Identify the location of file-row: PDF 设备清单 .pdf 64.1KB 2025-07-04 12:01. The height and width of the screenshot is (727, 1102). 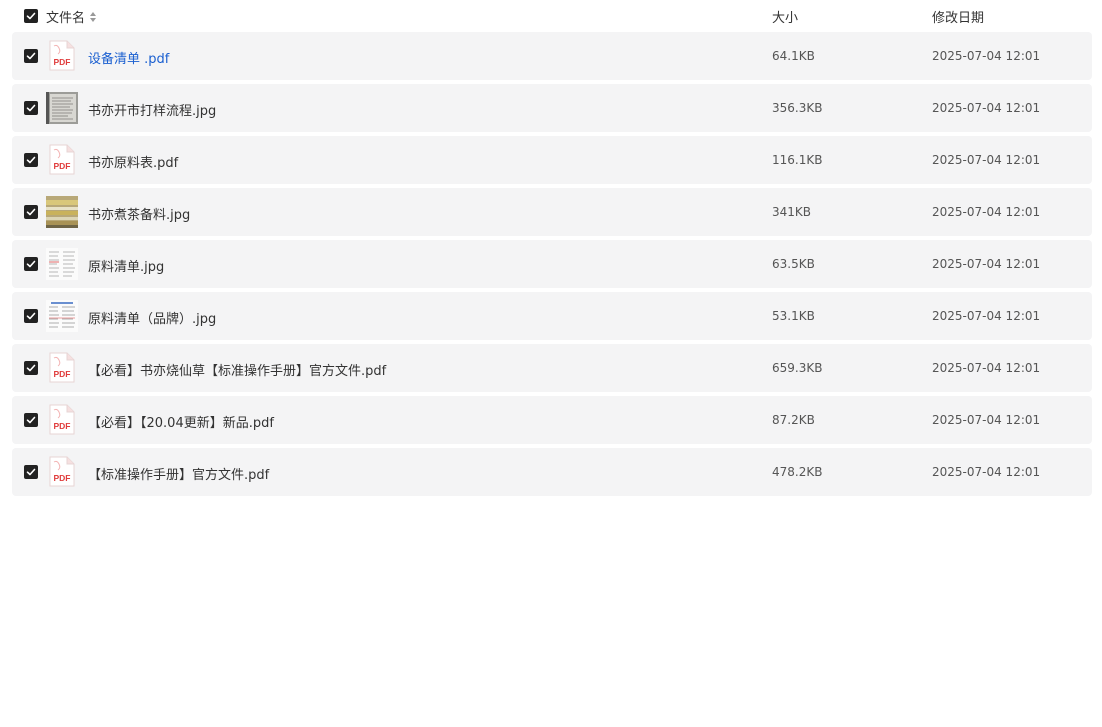
(552, 56).